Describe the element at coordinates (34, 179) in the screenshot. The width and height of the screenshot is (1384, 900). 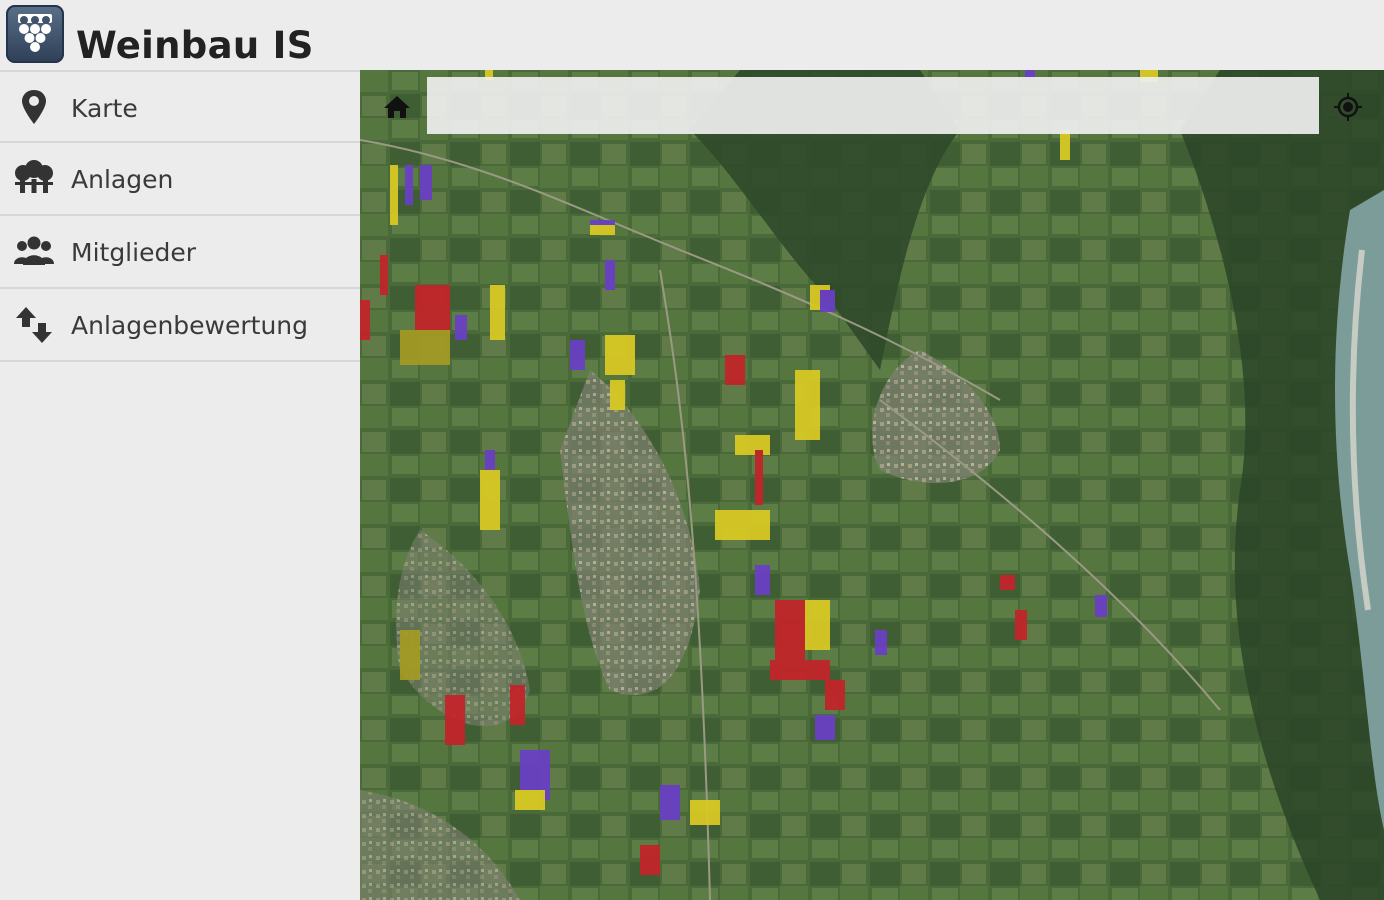
I see `grape-vines-icon` at that location.